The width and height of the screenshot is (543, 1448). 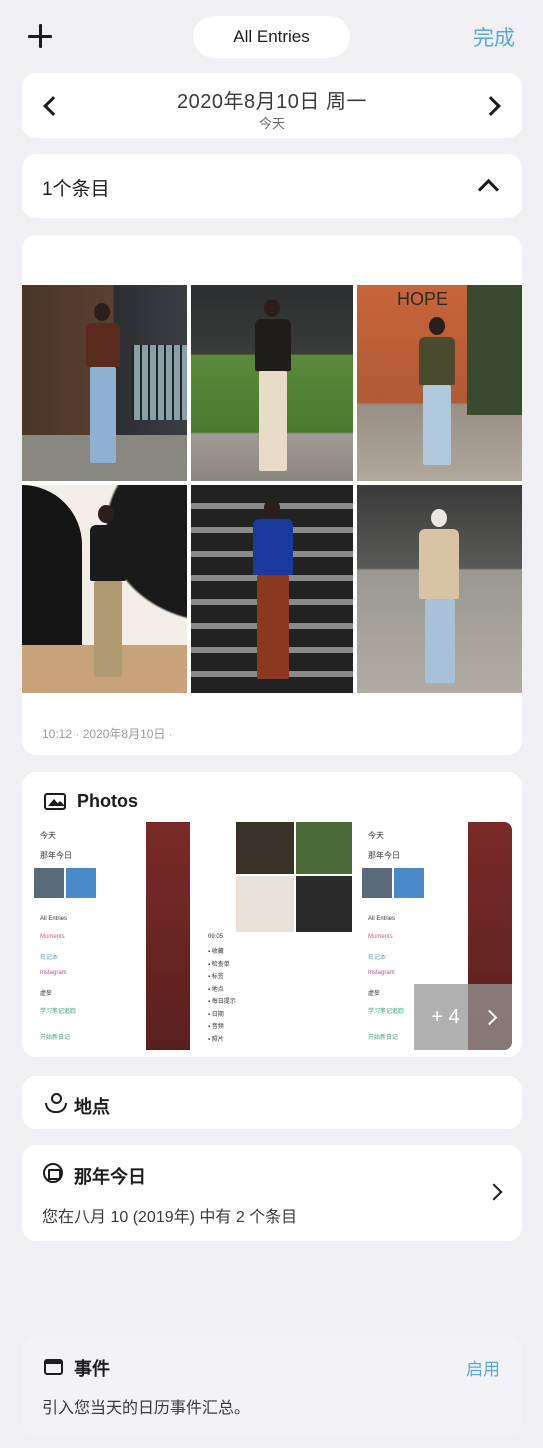 I want to click on events-section: 事件 启用 引入您当天的日历事件汇总。, so click(x=272, y=1386).